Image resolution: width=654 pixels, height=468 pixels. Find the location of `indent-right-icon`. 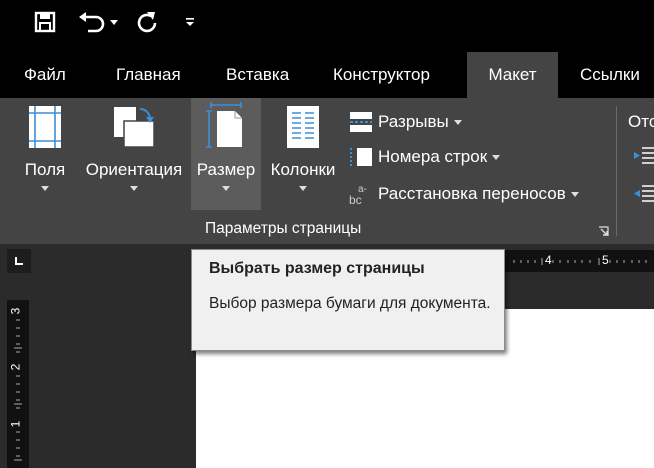

indent-right-icon is located at coordinates (644, 195).